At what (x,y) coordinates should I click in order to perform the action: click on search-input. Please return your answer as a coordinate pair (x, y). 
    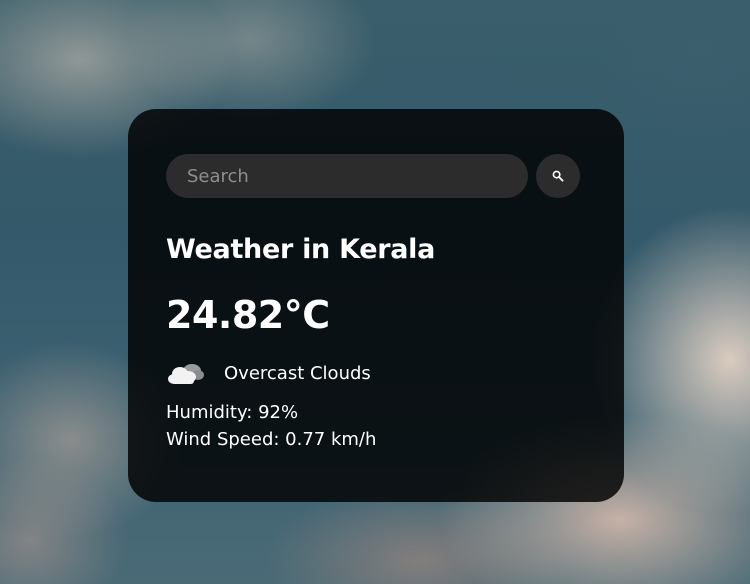
    Looking at the image, I should click on (347, 176).